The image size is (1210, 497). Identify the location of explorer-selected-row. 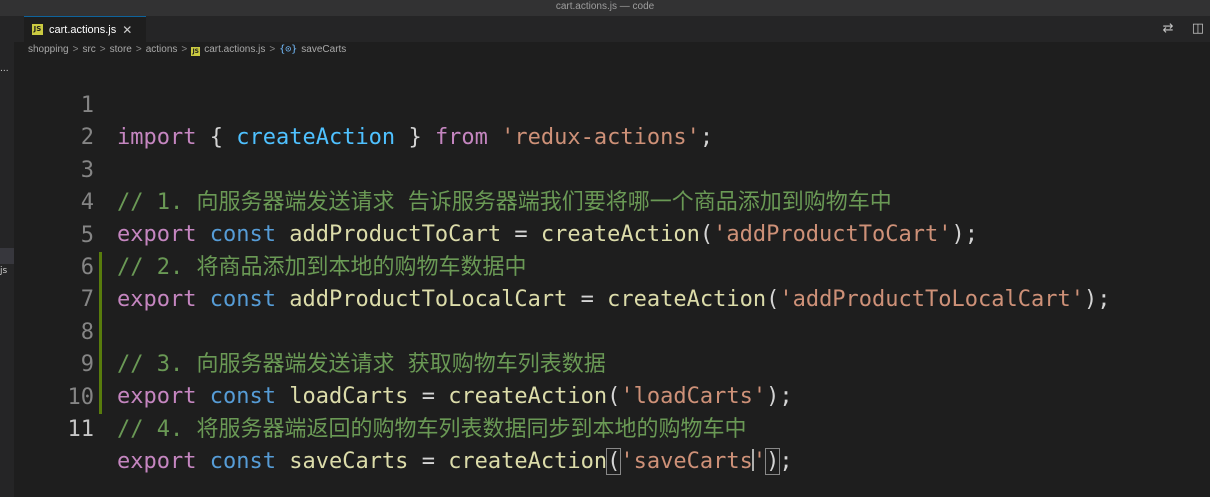
(7, 256).